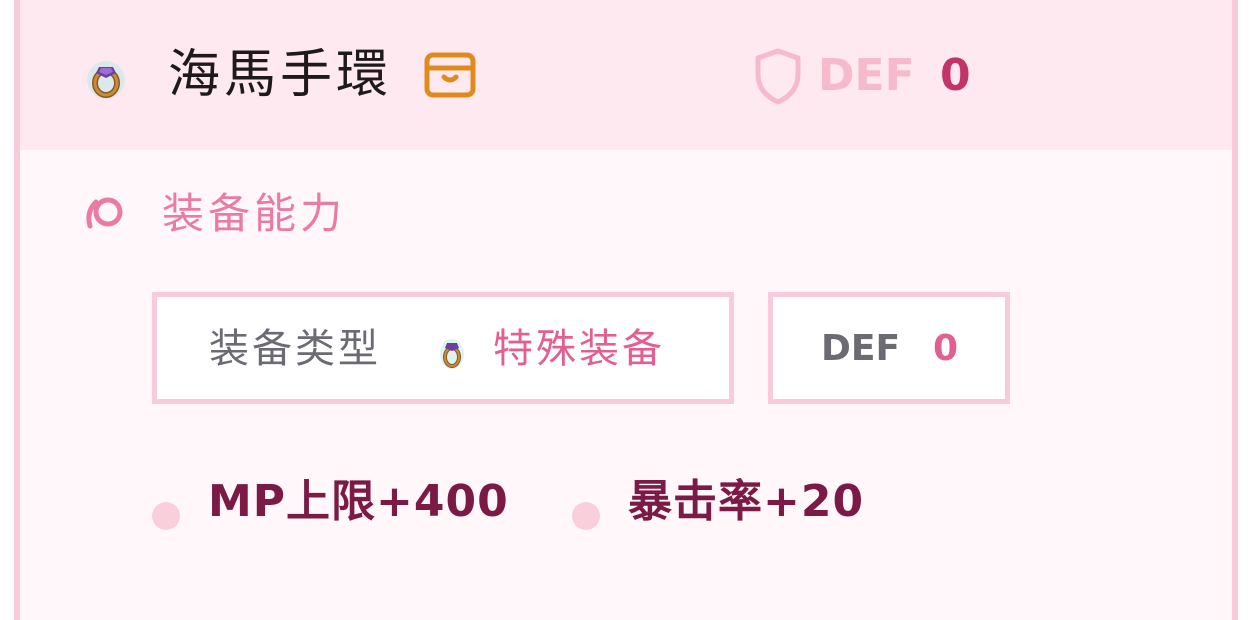 The image size is (1260, 620). Describe the element at coordinates (295, 349) in the screenshot. I see `equipment-type-label: 装备类型` at that location.